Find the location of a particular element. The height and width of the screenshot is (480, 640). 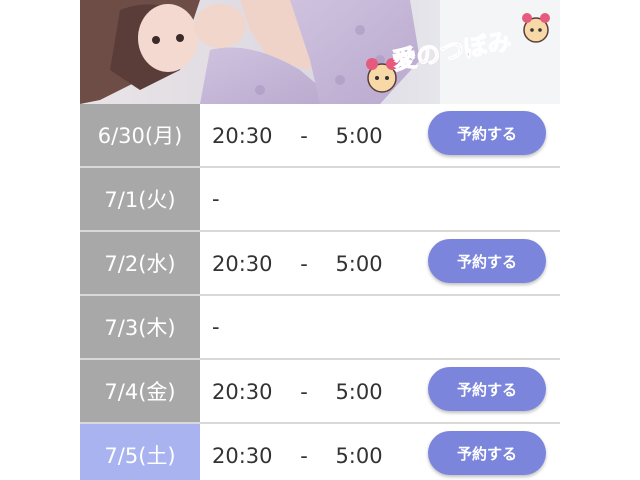

schedule-date: 7/1(火) is located at coordinates (140, 199).